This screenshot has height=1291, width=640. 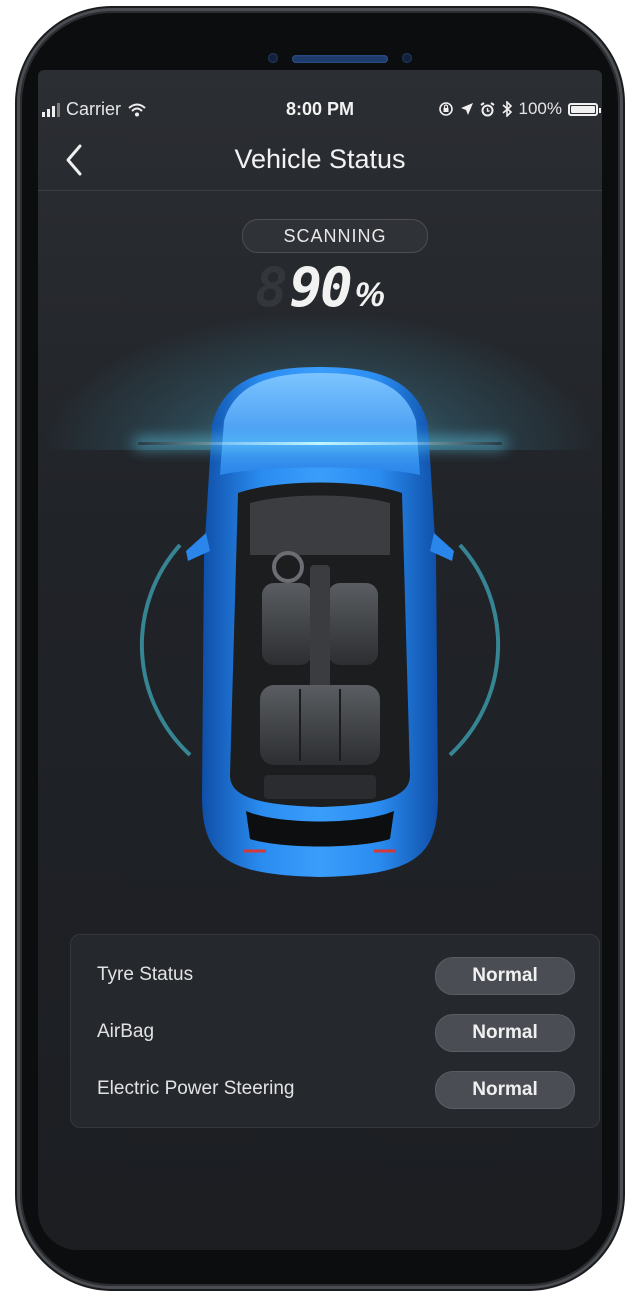 What do you see at coordinates (407, 58) in the screenshot?
I see `sensor-dot` at bounding box center [407, 58].